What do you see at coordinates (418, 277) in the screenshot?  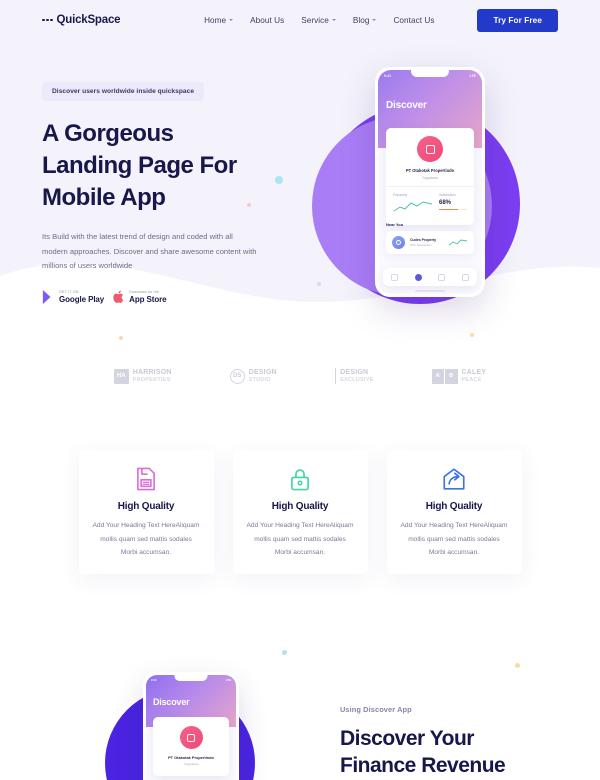 I see `nav-icon-compass` at bounding box center [418, 277].